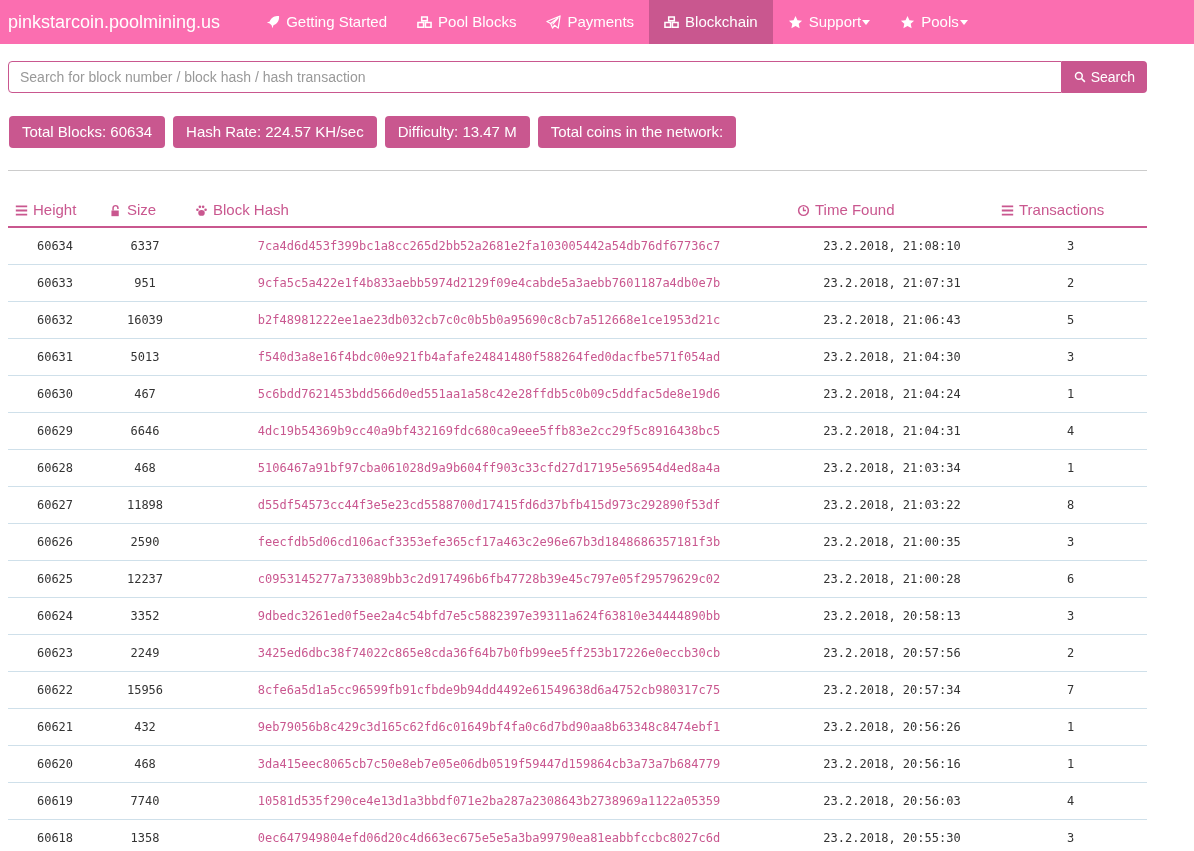 The width and height of the screenshot is (1194, 851). What do you see at coordinates (489, 505) in the screenshot?
I see `block-hash-link: d55df54573cc44f3e5e23cd5588700d17415fd6d37bfb415d973c292890f53df` at bounding box center [489, 505].